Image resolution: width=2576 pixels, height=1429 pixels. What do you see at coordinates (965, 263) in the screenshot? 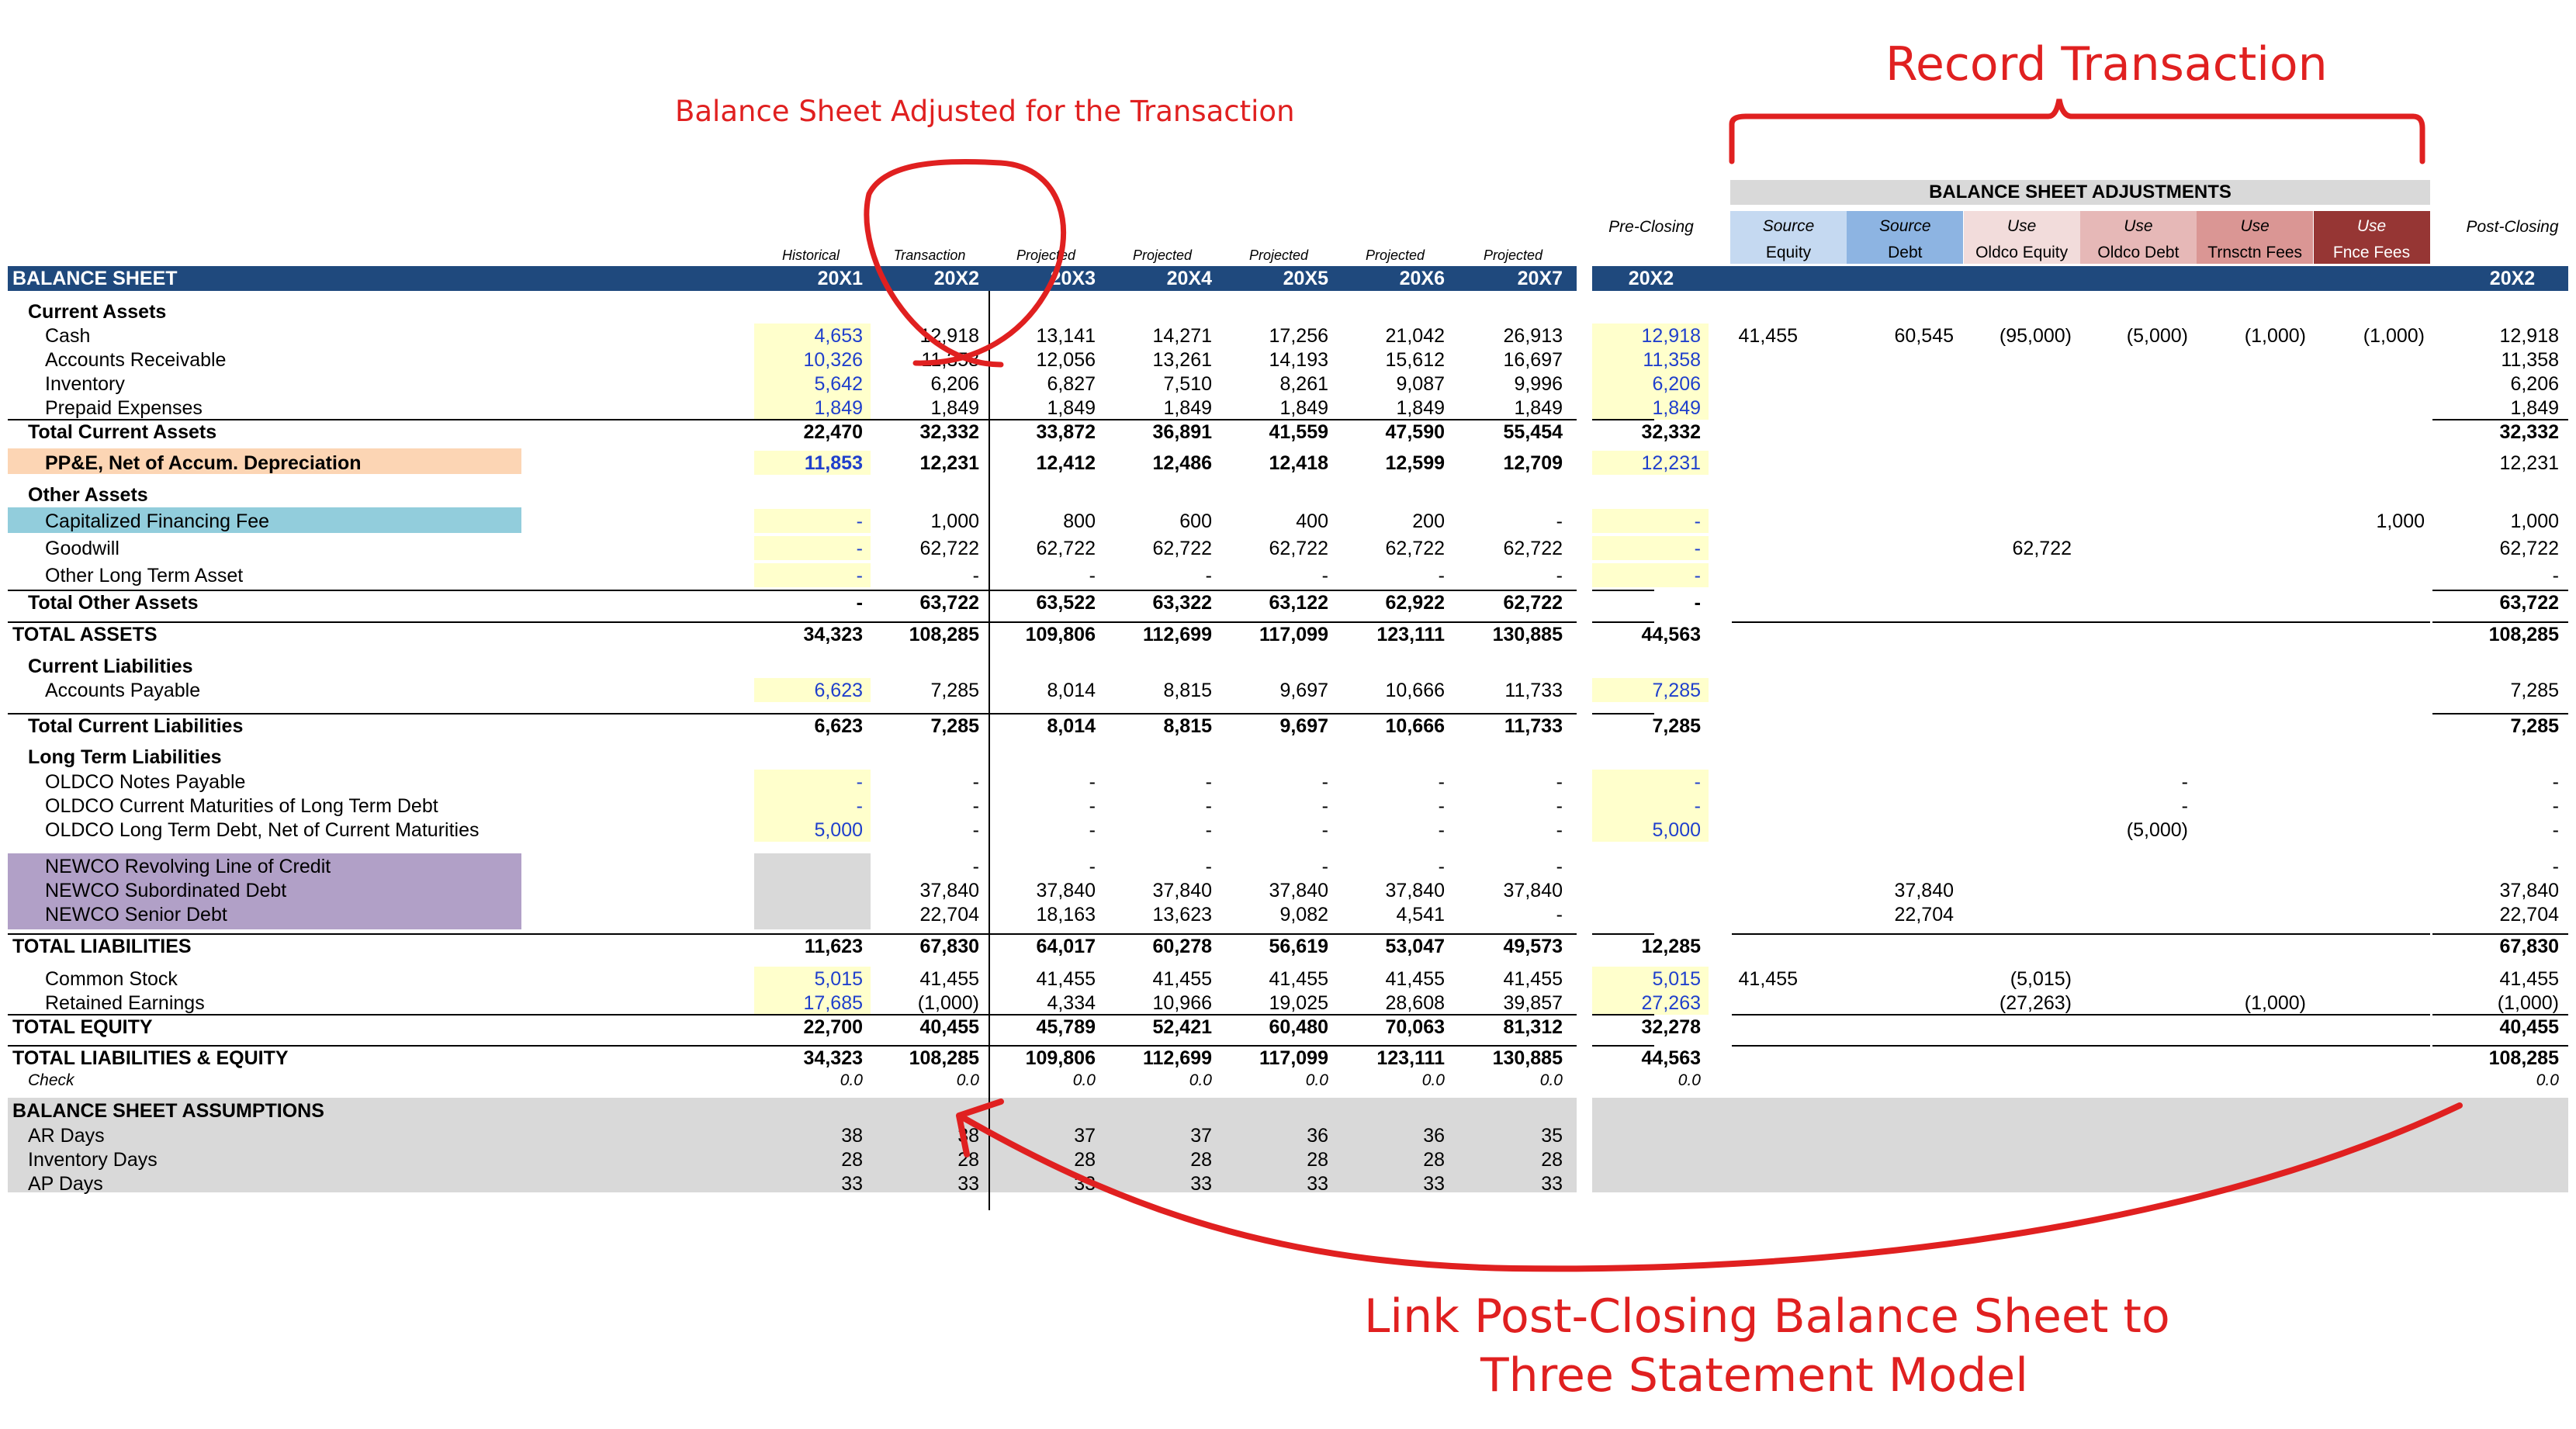
I see `transaction-column-circle` at bounding box center [965, 263].